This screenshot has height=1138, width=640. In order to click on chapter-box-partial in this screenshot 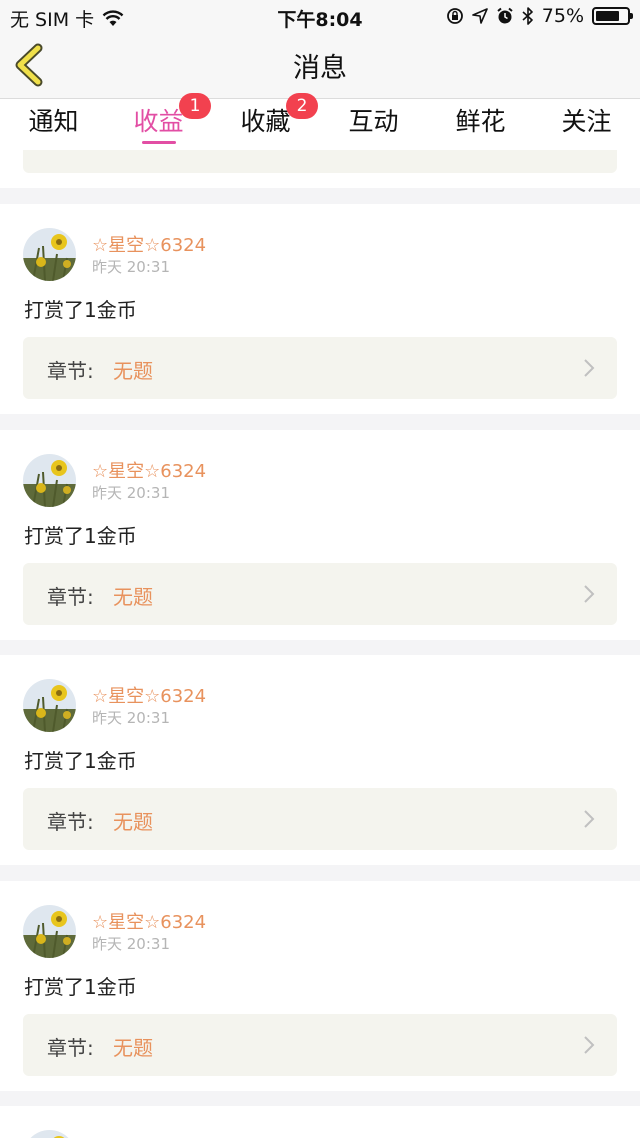, I will do `click(320, 161)`.